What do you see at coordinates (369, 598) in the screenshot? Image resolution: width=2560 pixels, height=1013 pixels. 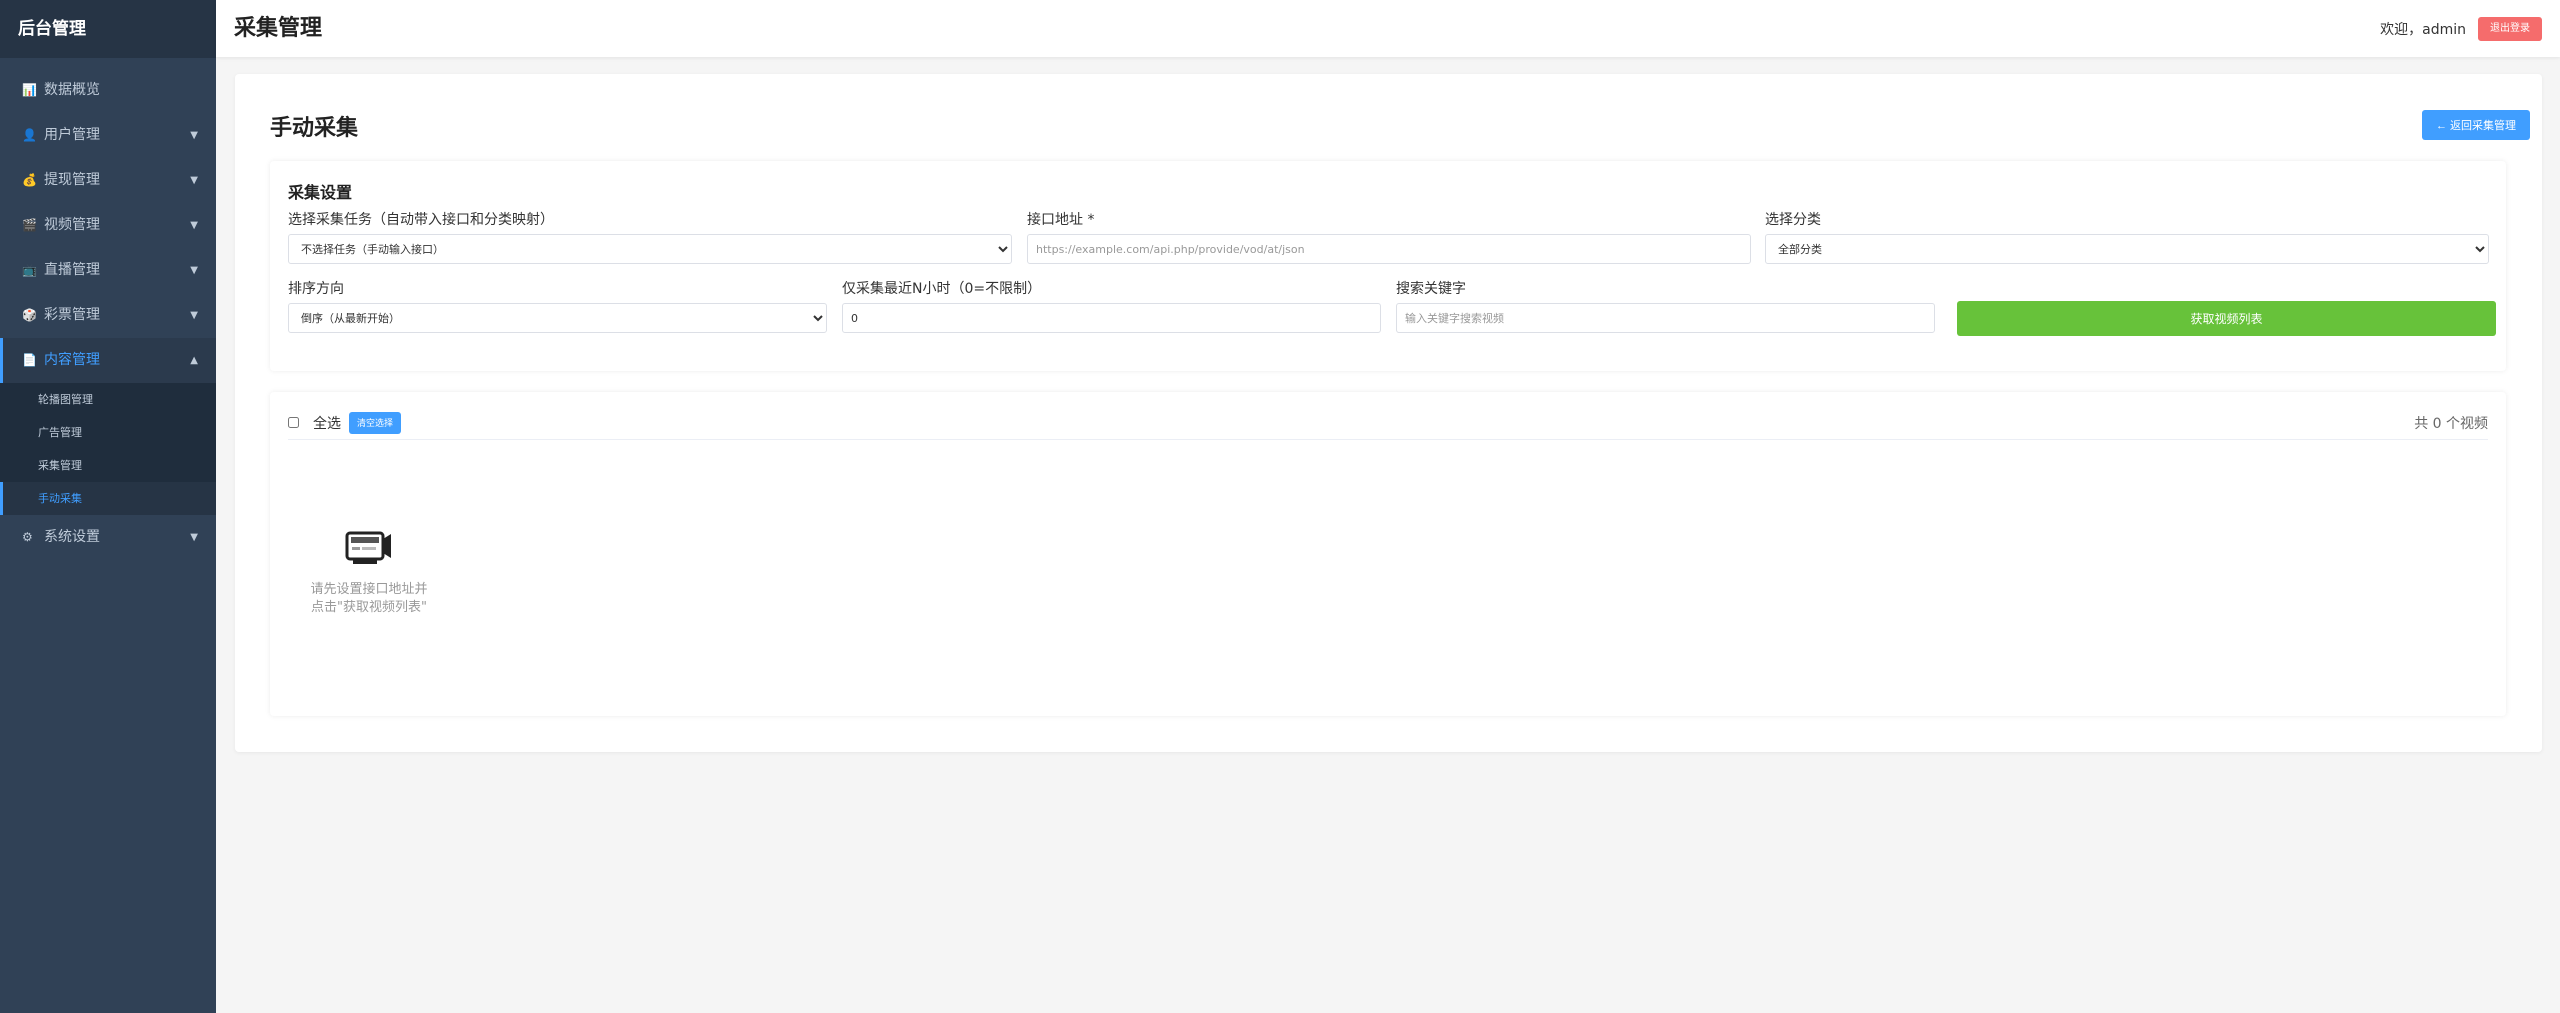 I see `empty-state-text: 请先设置接口地址并点击"获取视频列表"` at bounding box center [369, 598].